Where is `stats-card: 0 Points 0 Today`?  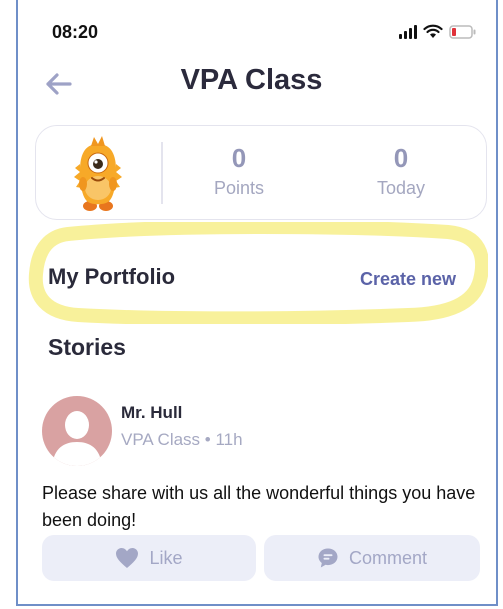
stats-card: 0 Points 0 Today is located at coordinates (261, 172).